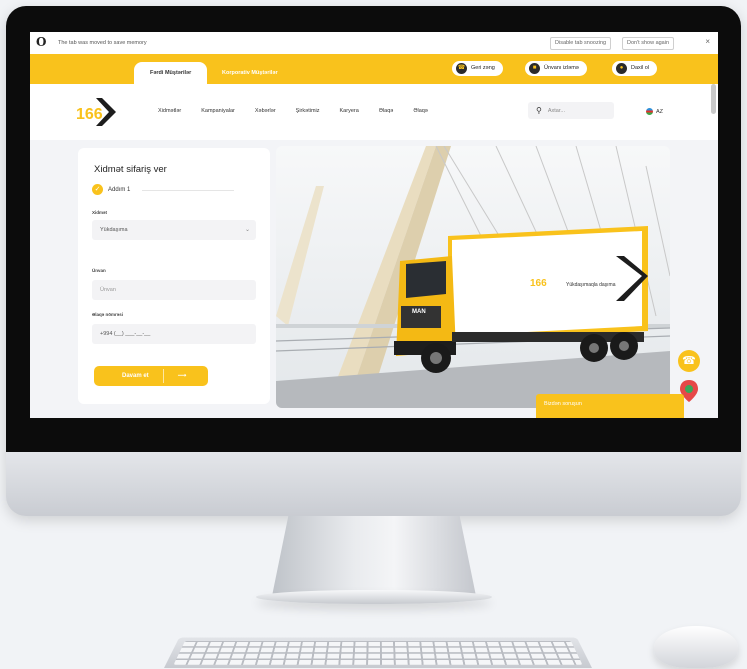  I want to click on chat-bar: Bizdən soruşun, so click(610, 406).